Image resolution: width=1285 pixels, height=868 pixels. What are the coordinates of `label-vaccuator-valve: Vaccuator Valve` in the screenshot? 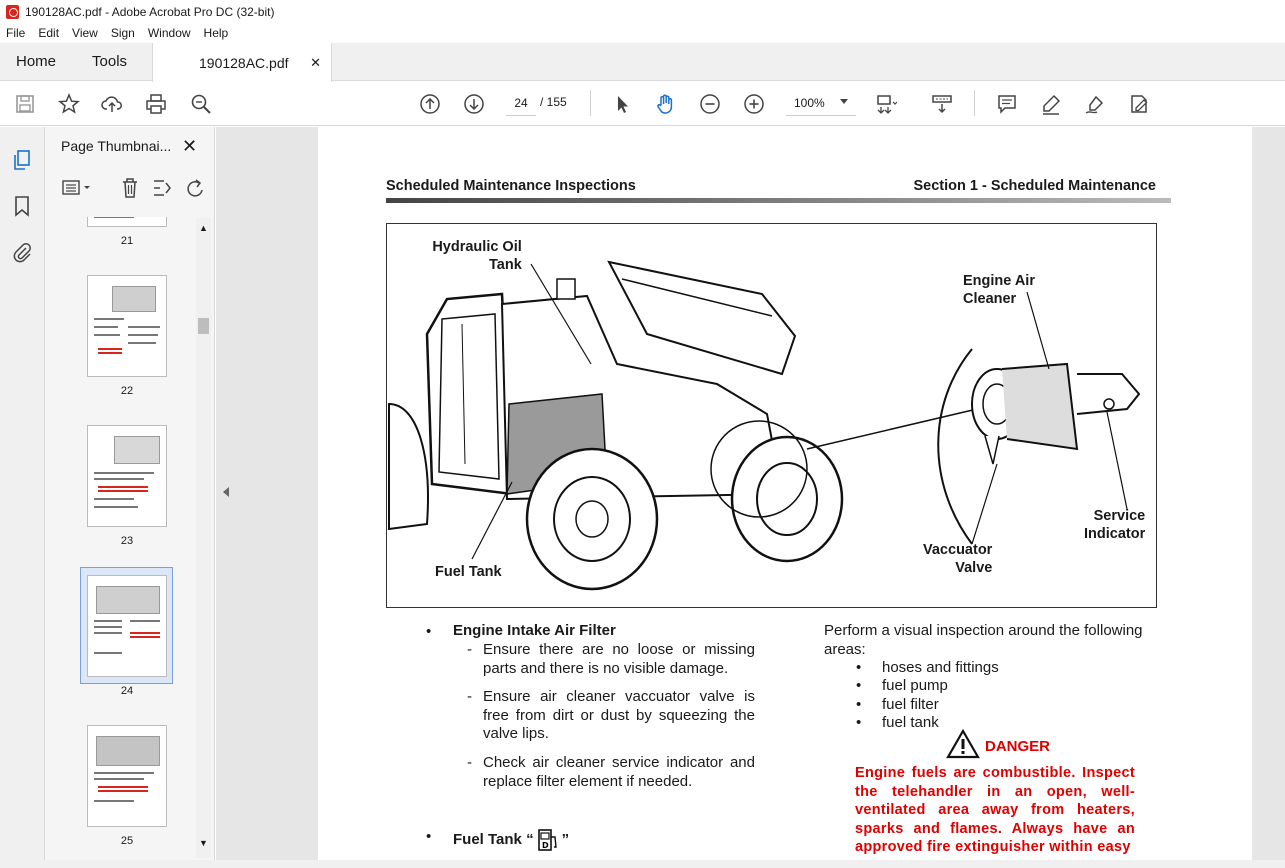 It's located at (957, 559).